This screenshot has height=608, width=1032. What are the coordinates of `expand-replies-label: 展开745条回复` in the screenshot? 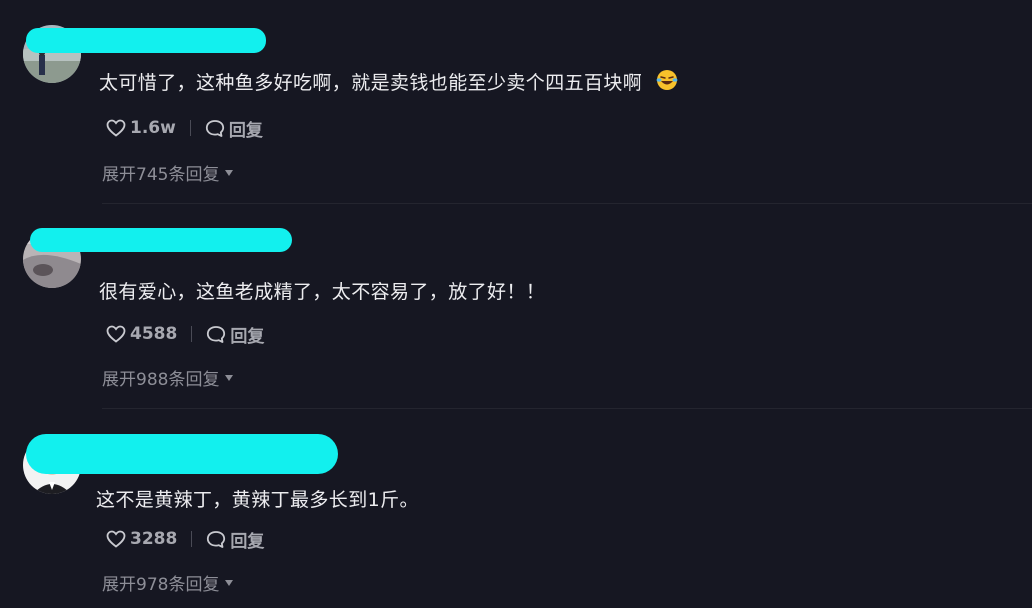 It's located at (161, 175).